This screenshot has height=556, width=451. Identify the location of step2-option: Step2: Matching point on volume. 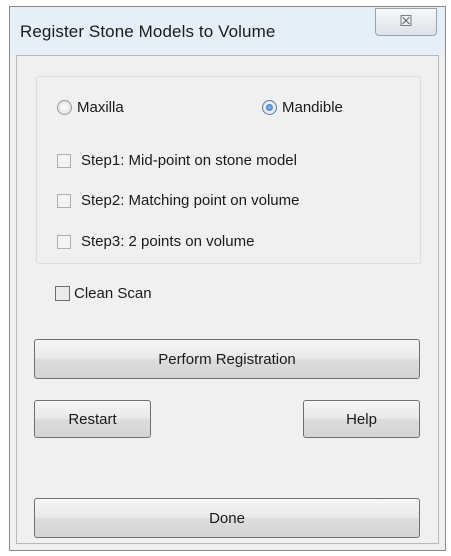
(178, 200).